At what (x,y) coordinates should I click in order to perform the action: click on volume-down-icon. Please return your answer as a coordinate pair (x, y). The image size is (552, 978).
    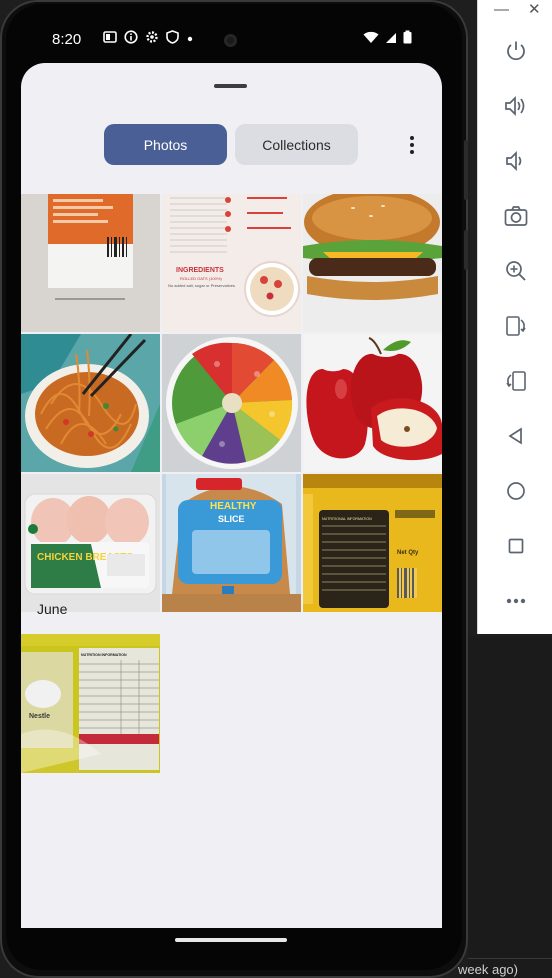
    Looking at the image, I should click on (516, 161).